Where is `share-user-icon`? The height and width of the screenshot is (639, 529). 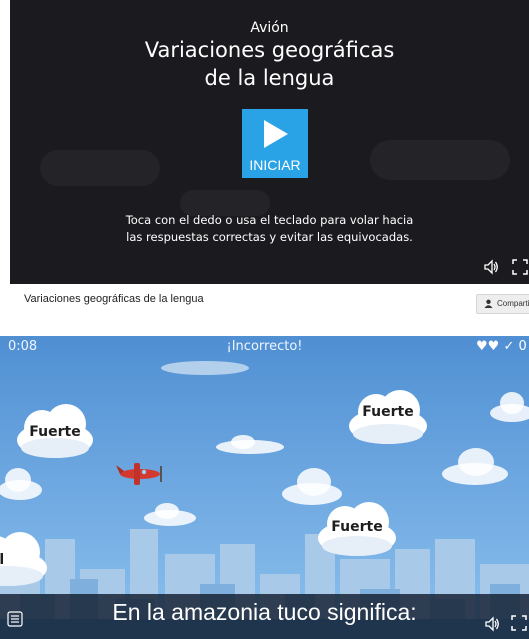 share-user-icon is located at coordinates (488, 303).